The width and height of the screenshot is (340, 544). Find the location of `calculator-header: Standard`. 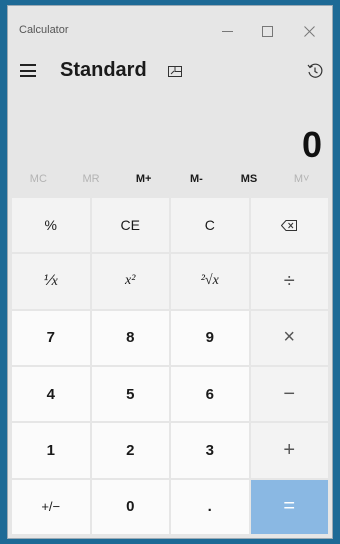

calculator-header: Standard is located at coordinates (170, 71).